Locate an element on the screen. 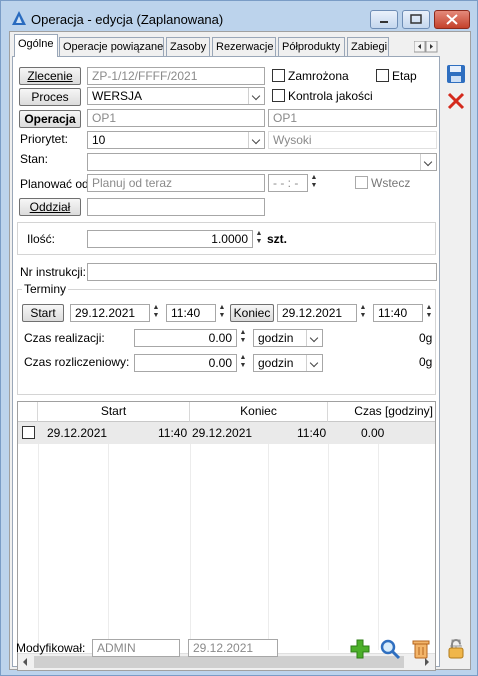 The width and height of the screenshot is (478, 676). czas-rozliczeniowy-g: 0g is located at coordinates (426, 362).